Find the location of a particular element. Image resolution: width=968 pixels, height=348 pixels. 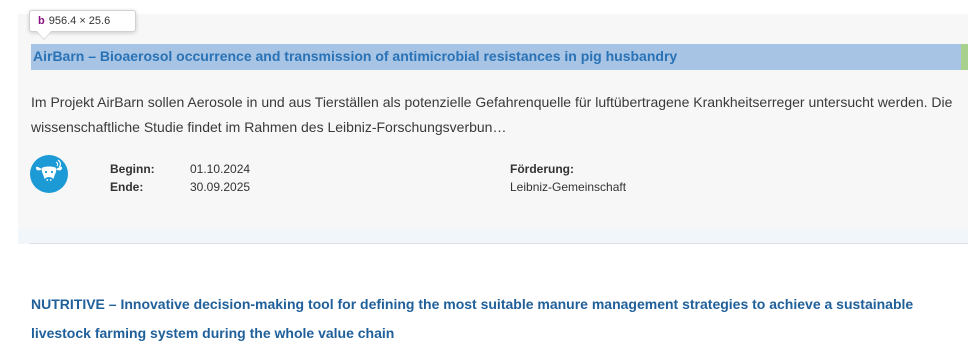

end-label: Ende: is located at coordinates (127, 187).